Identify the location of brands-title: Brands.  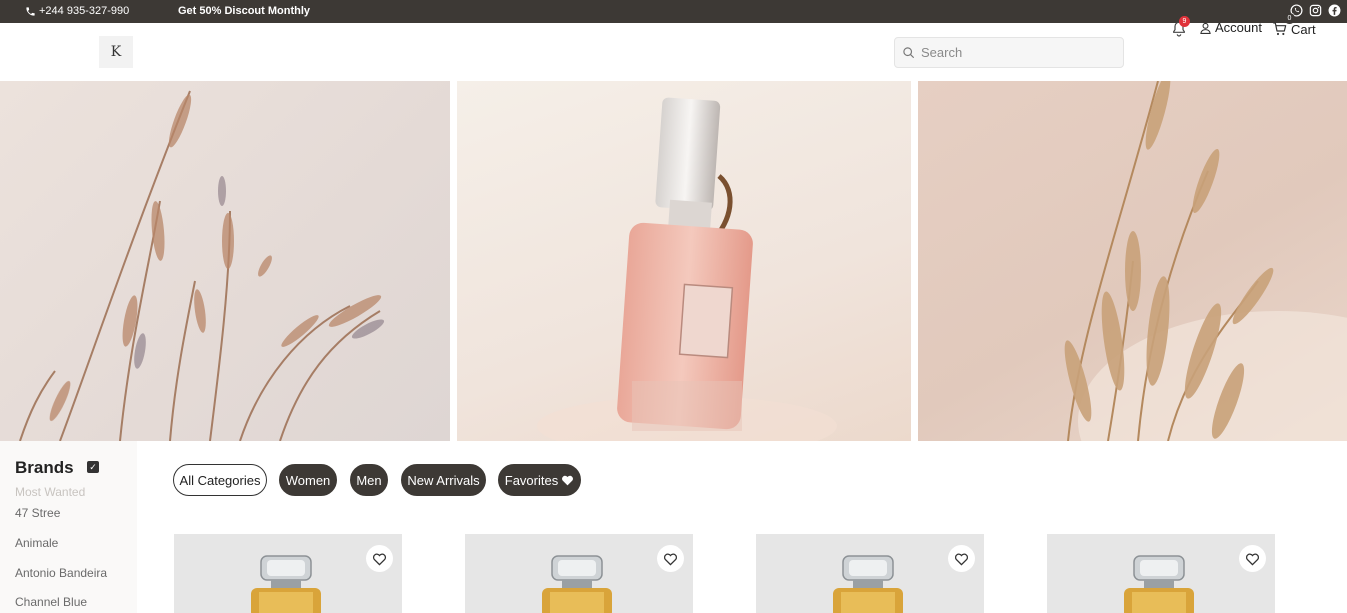
(44, 467).